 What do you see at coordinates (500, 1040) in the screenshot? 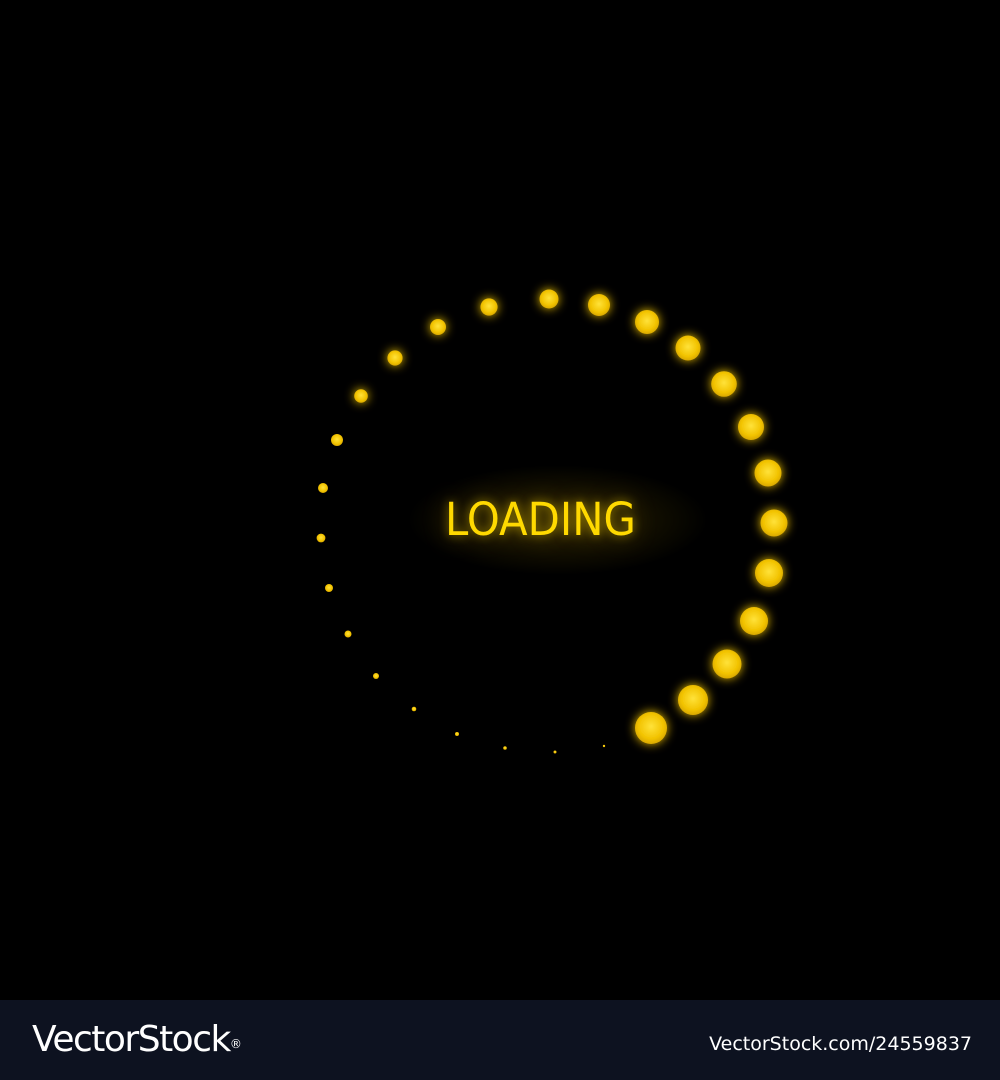
I see `watermark-bar: VectorStock® VectorStock.com/24559837` at bounding box center [500, 1040].